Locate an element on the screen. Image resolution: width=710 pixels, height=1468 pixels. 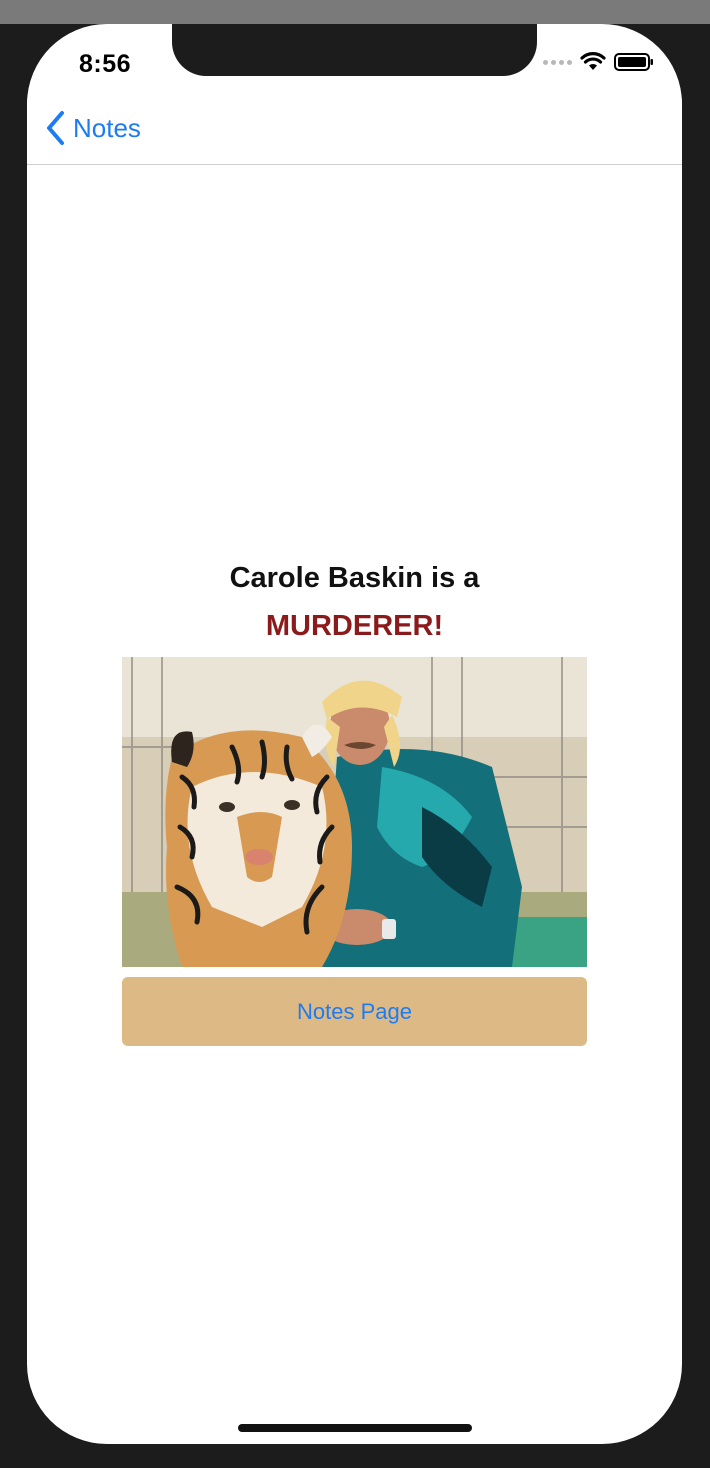
notes-page-button-label: Notes Page is located at coordinates (354, 1011).